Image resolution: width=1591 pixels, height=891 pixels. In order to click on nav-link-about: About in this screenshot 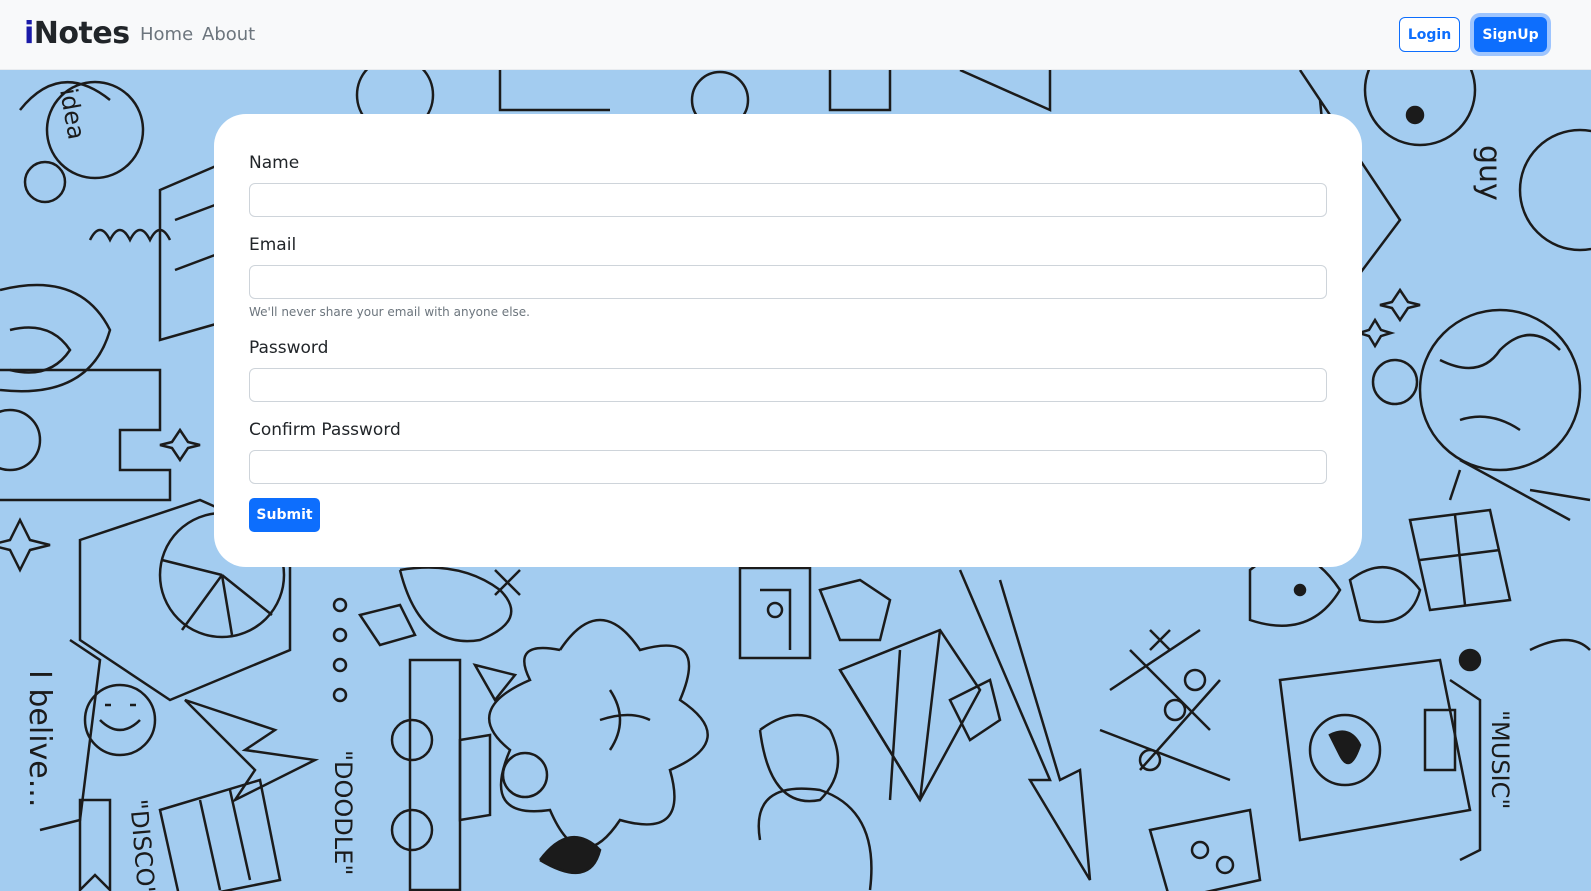, I will do `click(228, 34)`.